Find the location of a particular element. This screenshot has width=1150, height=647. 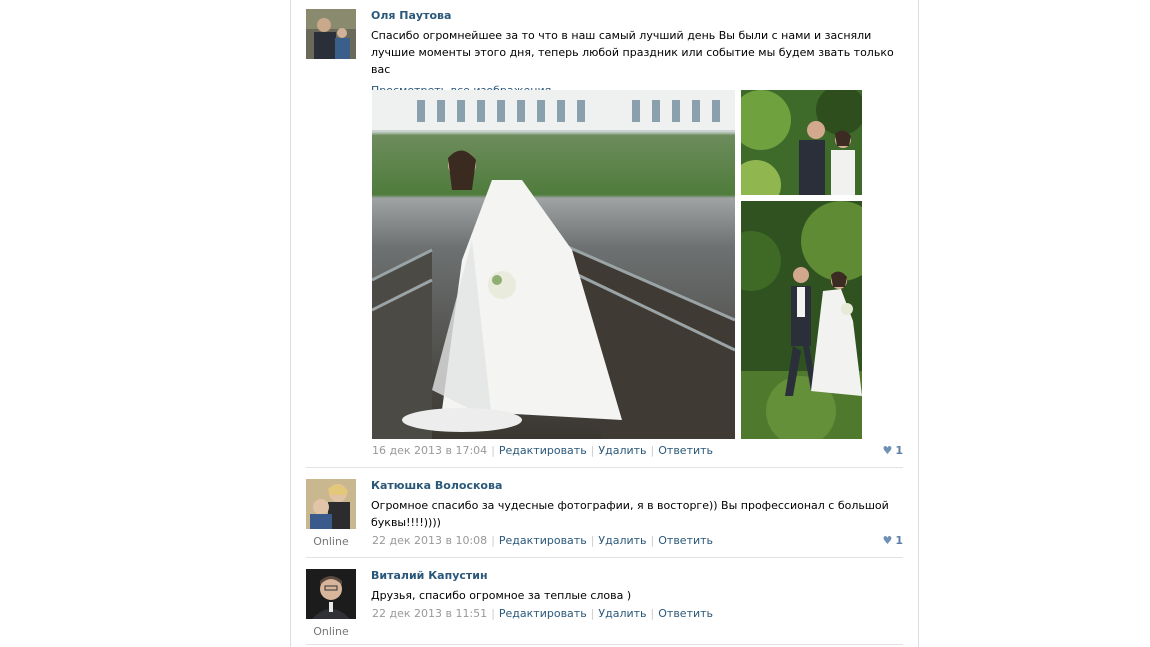

comment-author: Виталий Капустин is located at coordinates (637, 576).